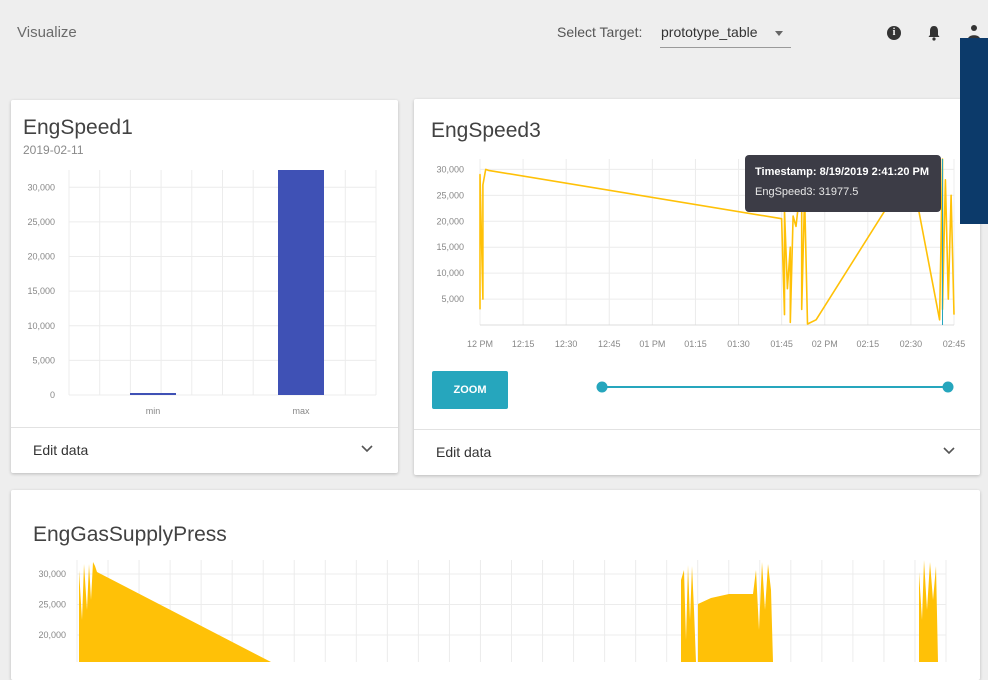 This screenshot has height=680, width=988. Describe the element at coordinates (523, 344) in the screenshot. I see `x-tick-label: 12:15` at that location.